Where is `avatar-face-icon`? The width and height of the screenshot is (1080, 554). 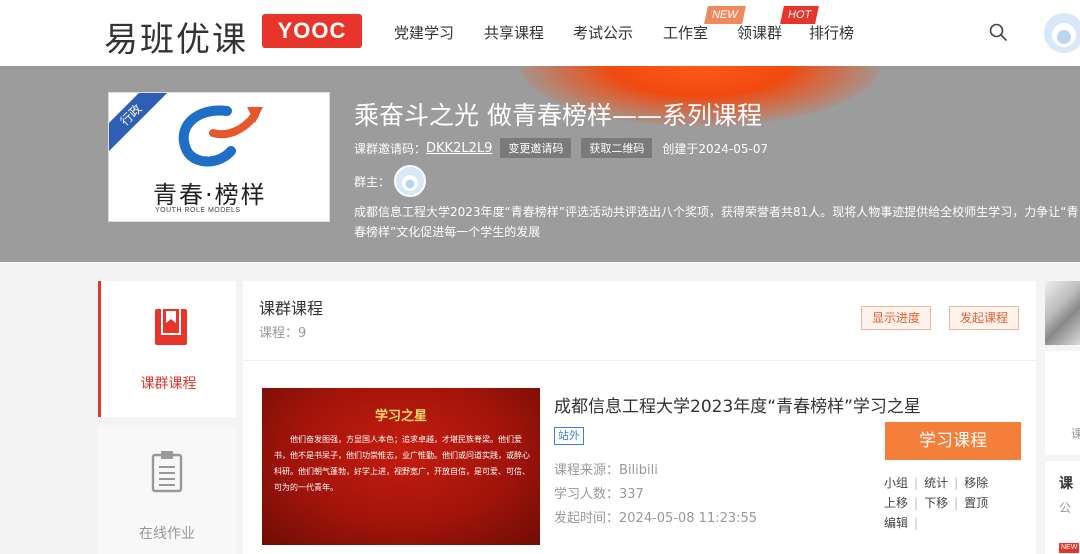 avatar-face-icon is located at coordinates (1064, 35).